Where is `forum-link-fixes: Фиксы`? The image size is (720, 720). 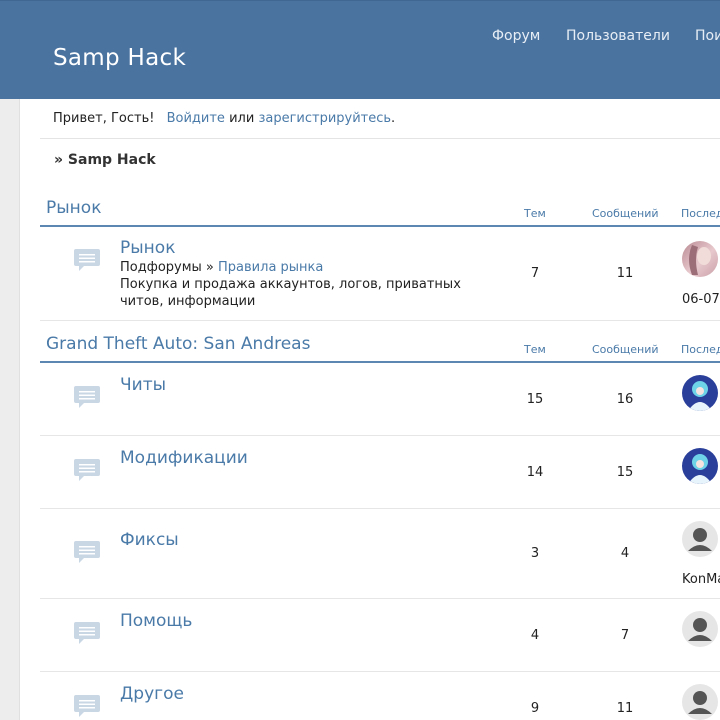 forum-link-fixes: Фиксы is located at coordinates (149, 540).